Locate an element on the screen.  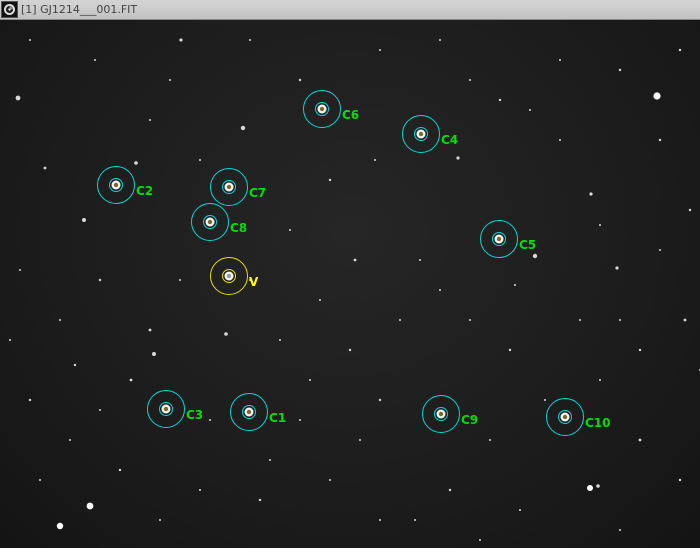
window-title: [1] GJ1214___001.FIT is located at coordinates (79, 9).